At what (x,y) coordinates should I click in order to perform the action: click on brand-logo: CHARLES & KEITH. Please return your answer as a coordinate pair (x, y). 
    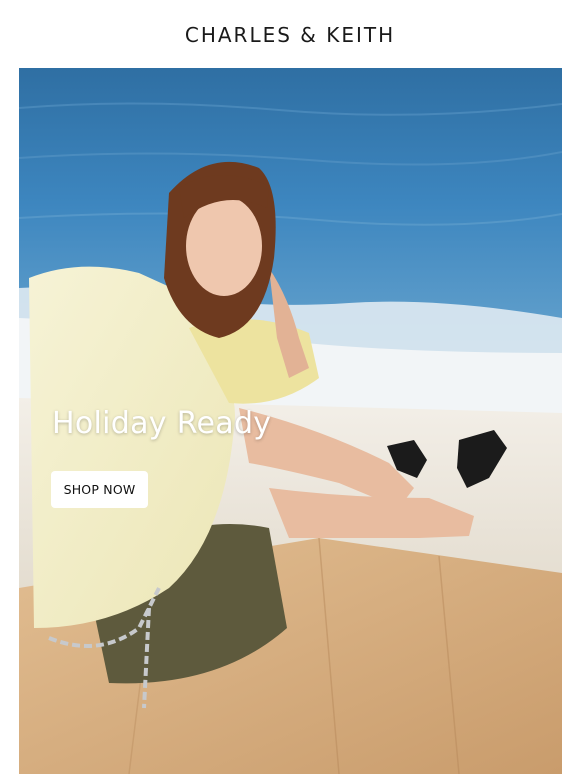
    Looking at the image, I should click on (290, 35).